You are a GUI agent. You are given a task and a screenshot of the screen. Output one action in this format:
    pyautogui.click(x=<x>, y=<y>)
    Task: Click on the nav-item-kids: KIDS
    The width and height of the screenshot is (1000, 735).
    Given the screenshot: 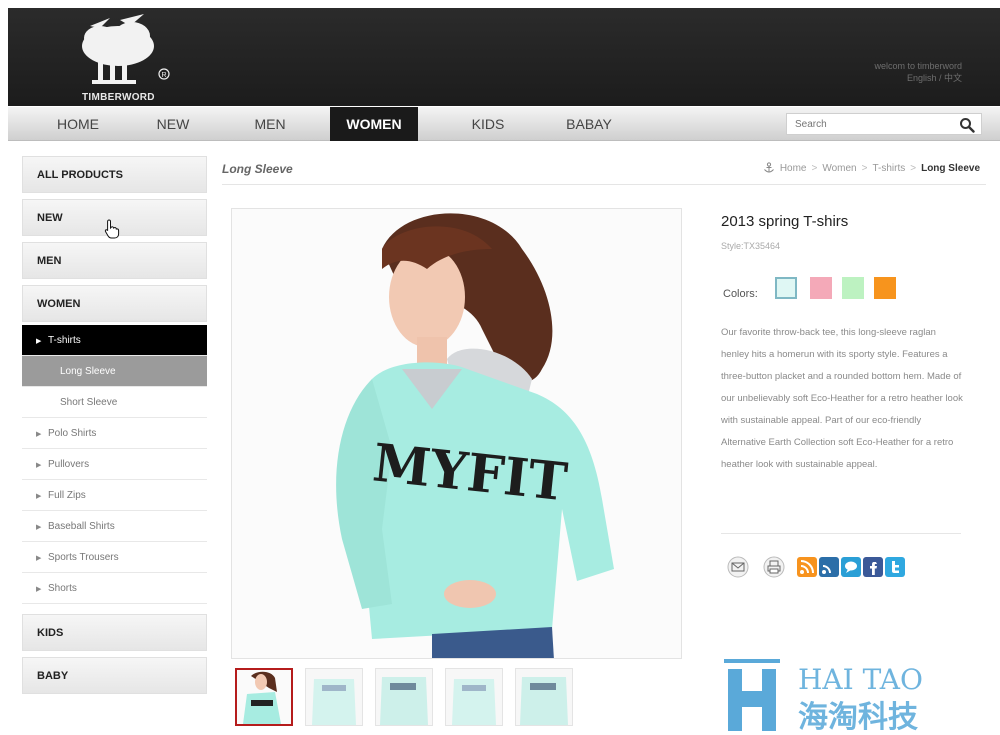 What is the action you would take?
    pyautogui.click(x=488, y=124)
    